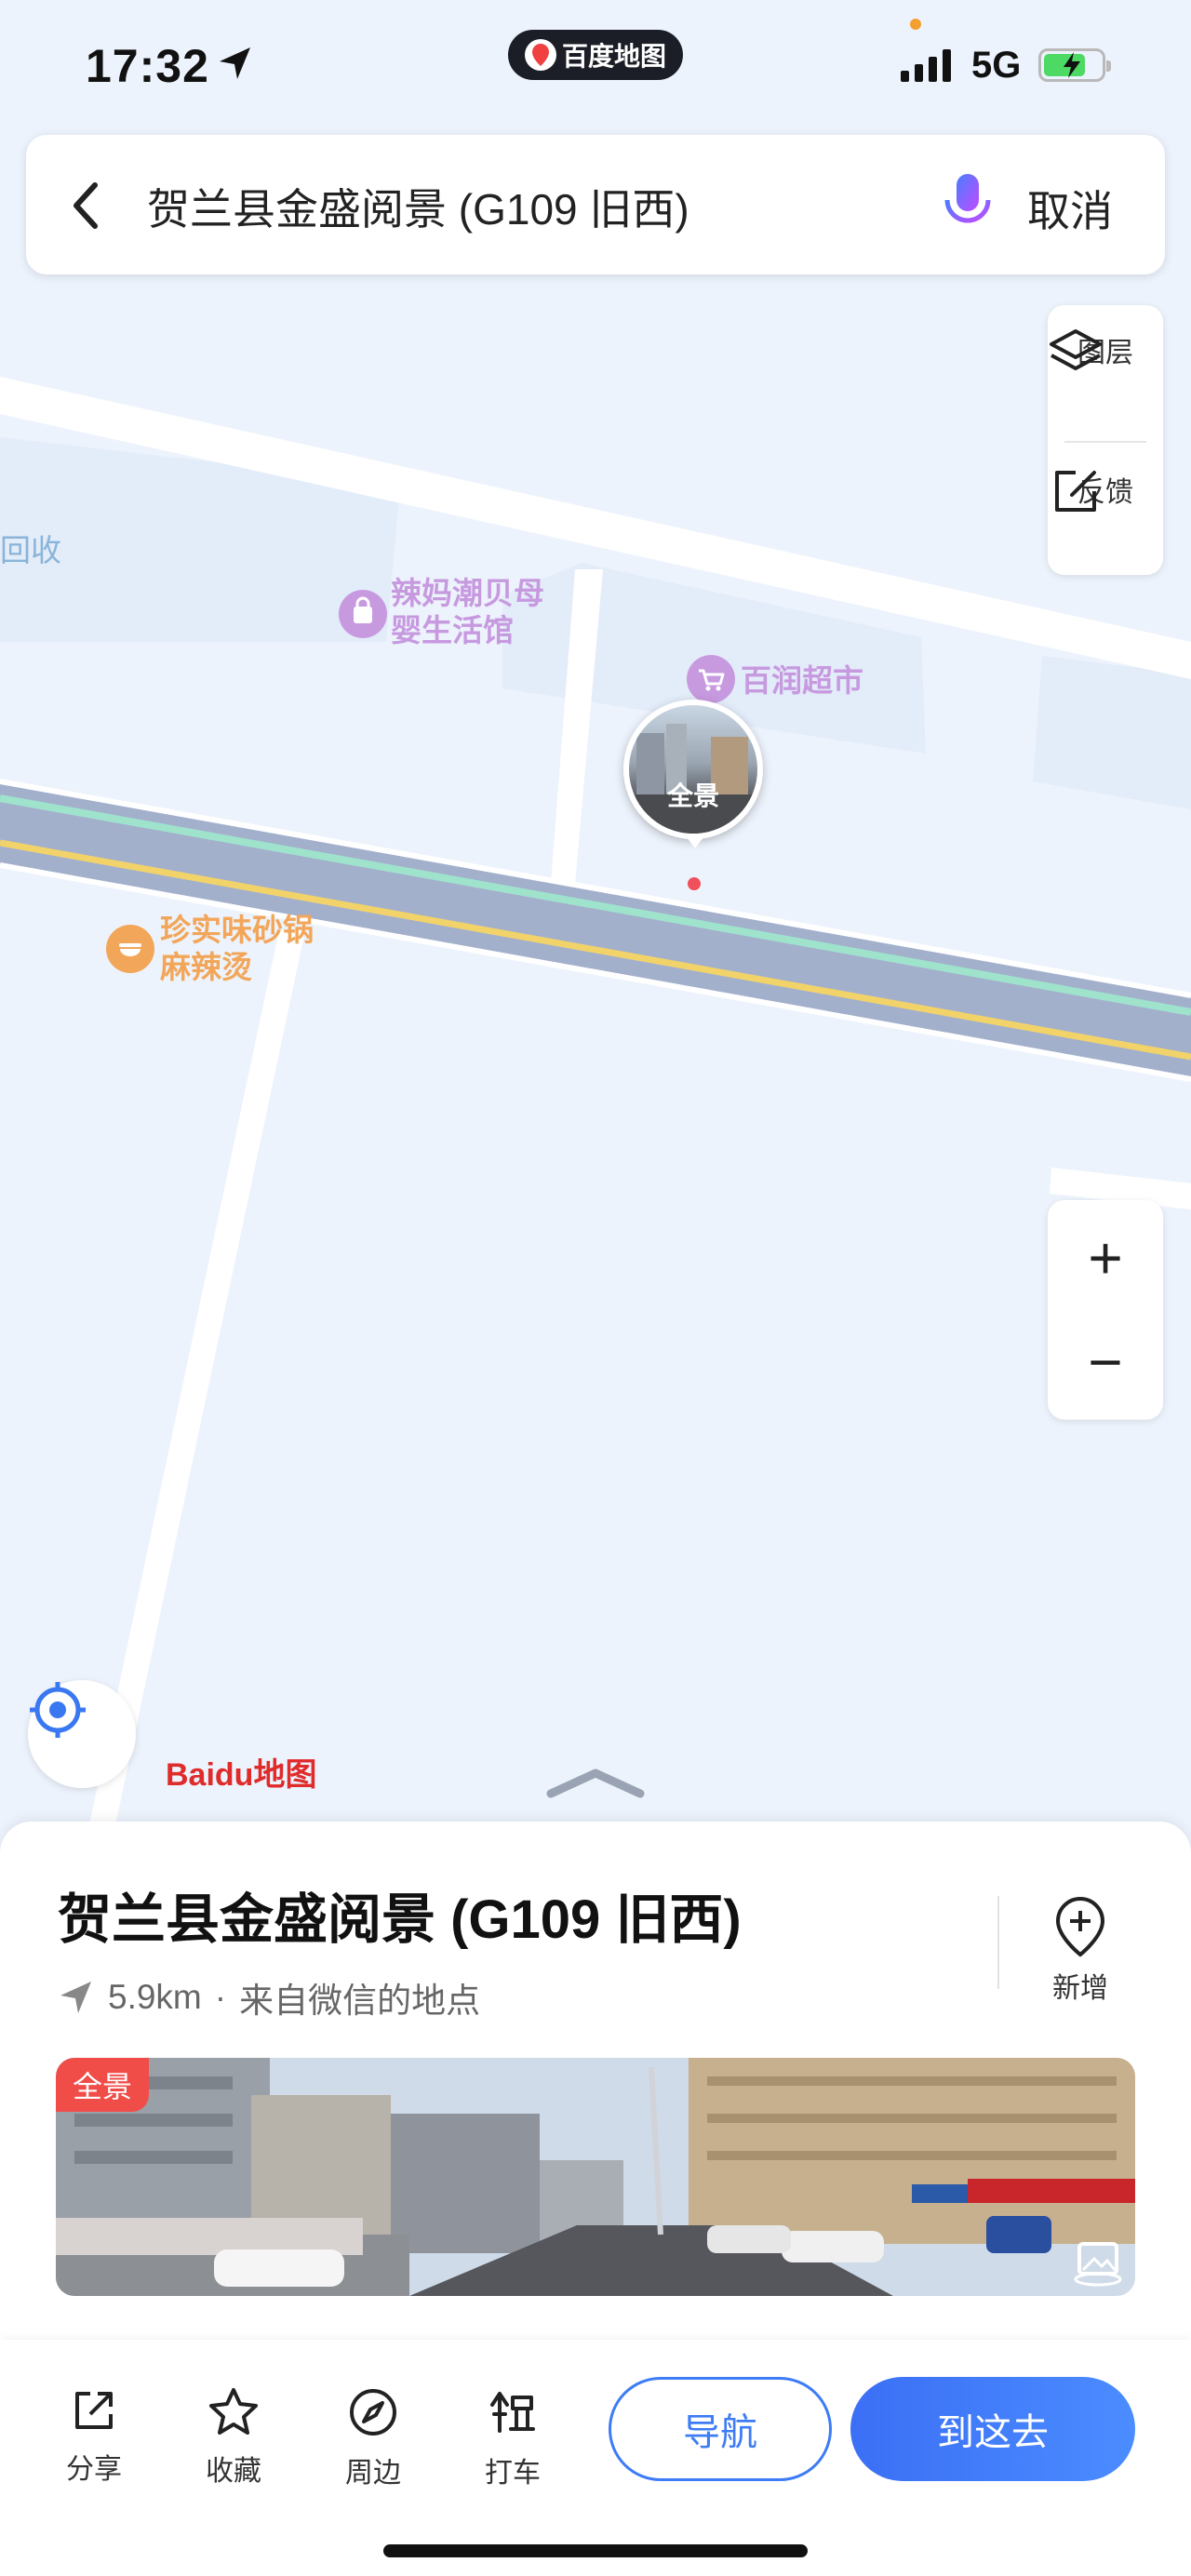 This screenshot has height=2576, width=1191. What do you see at coordinates (373, 2412) in the screenshot?
I see `compass-icon` at bounding box center [373, 2412].